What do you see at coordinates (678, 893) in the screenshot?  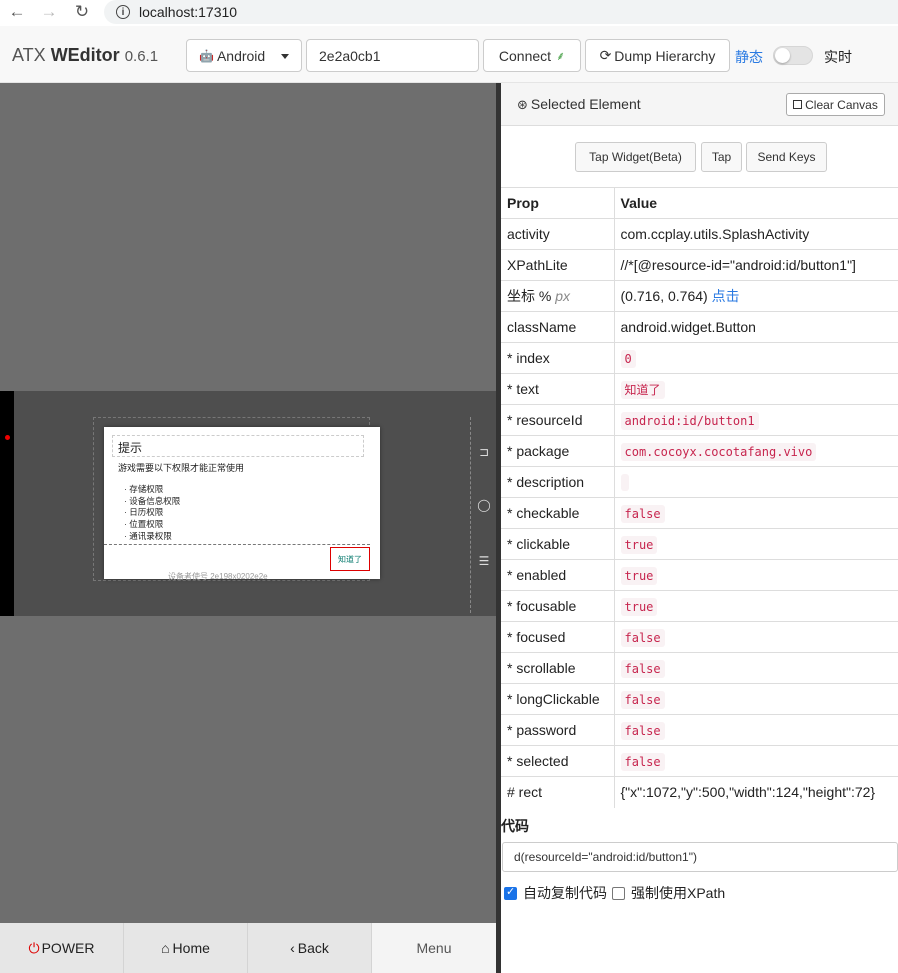 I see `force-xpath-label: 强制使用XPath` at bounding box center [678, 893].